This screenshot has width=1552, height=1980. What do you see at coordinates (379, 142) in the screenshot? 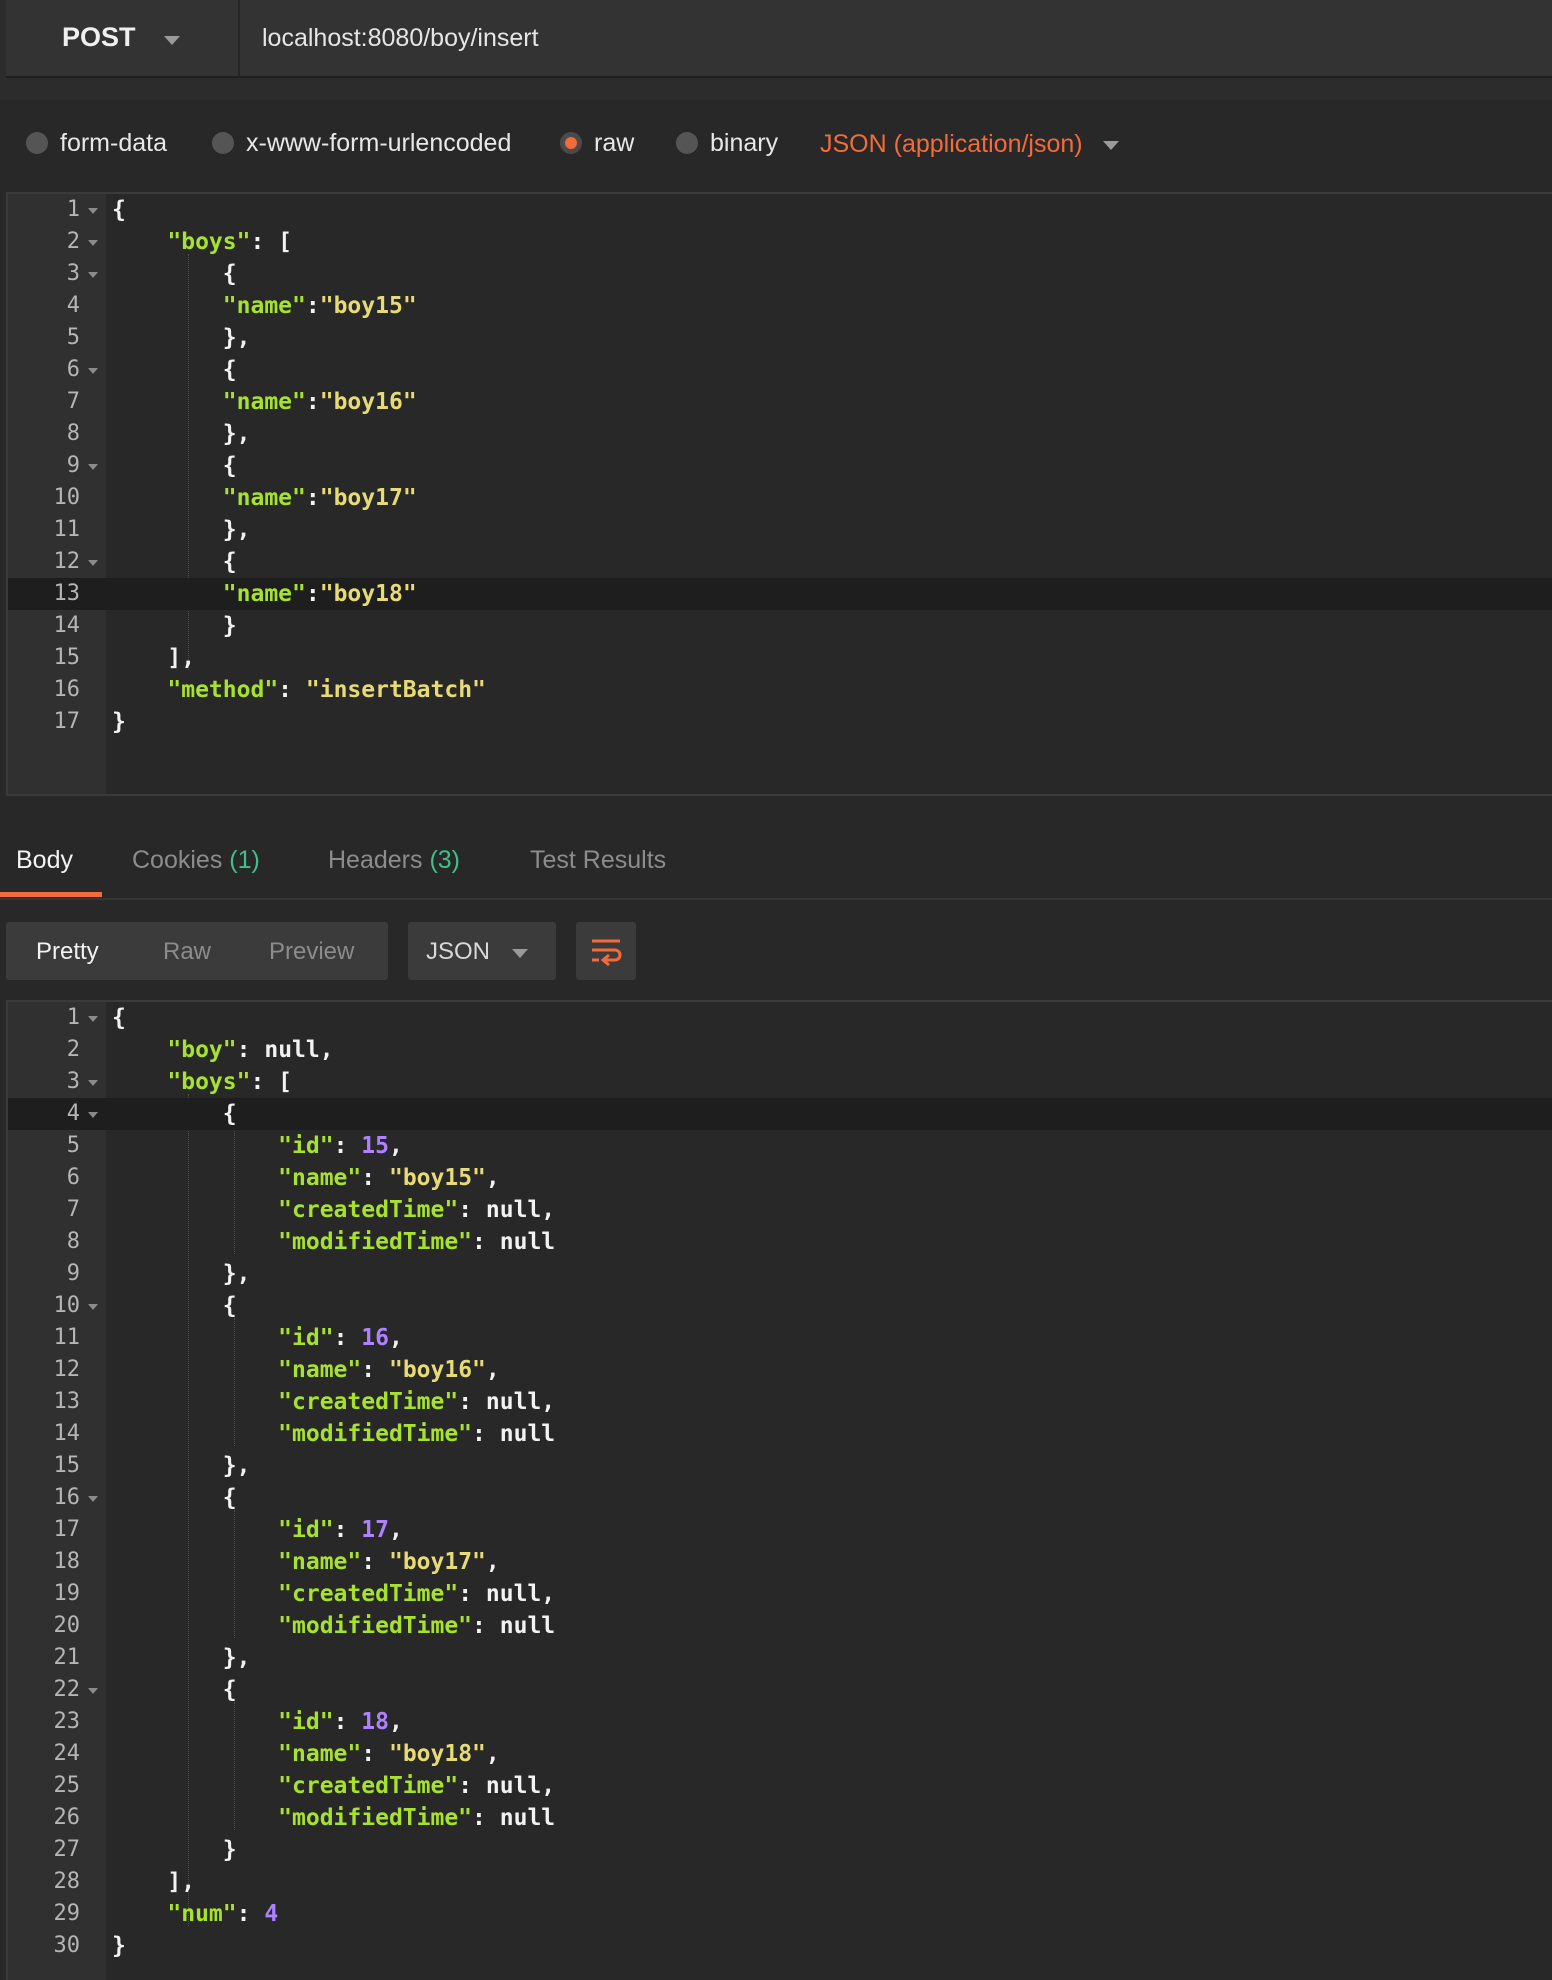
I see `radio-label: x-www-form-urlencoded` at bounding box center [379, 142].